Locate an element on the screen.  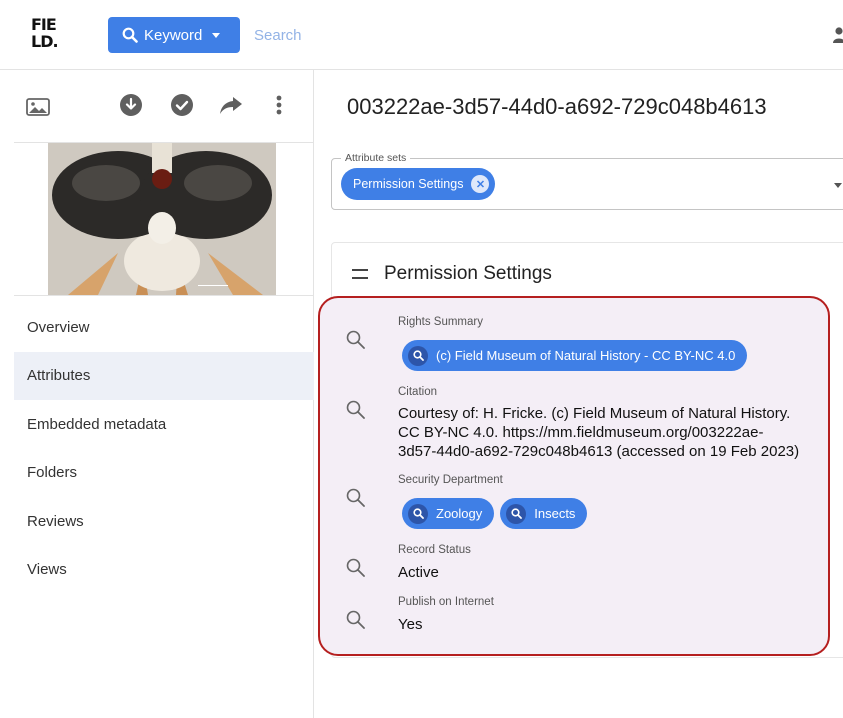
sidebar-item-reviews: Reviews is located at coordinates (164, 521).